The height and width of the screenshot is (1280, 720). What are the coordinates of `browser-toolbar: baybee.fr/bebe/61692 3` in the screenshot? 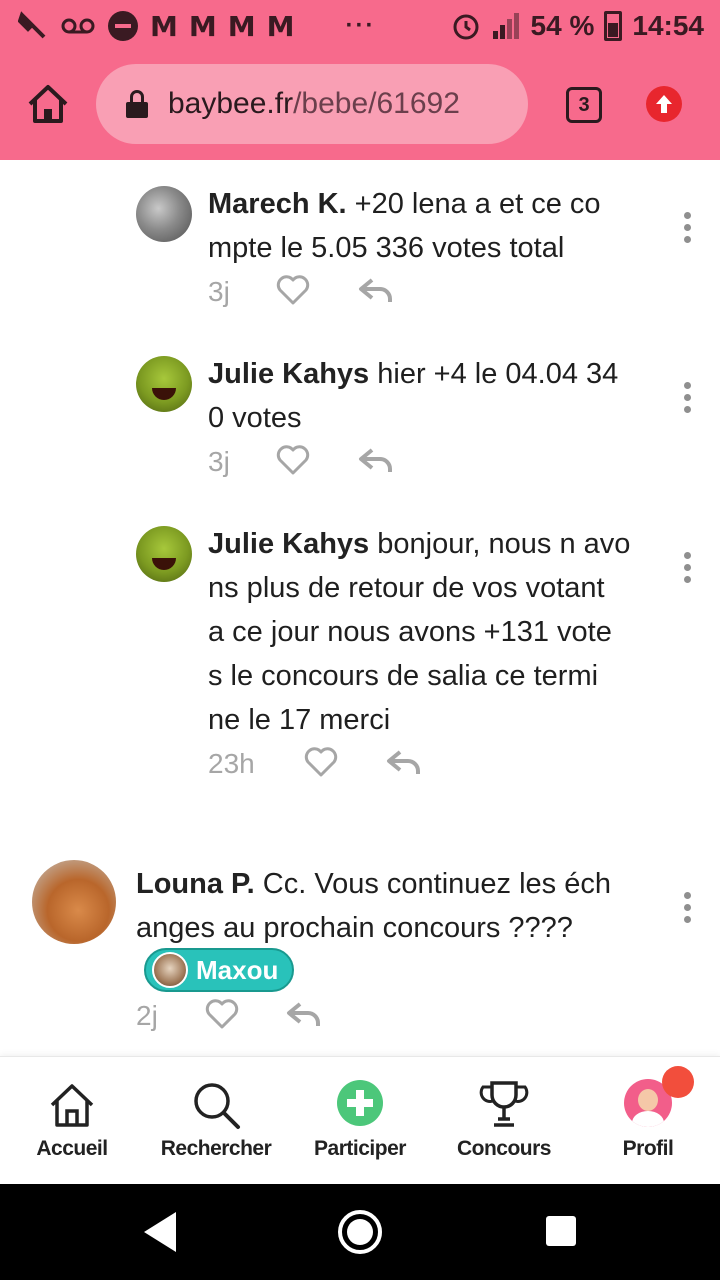 It's located at (360, 106).